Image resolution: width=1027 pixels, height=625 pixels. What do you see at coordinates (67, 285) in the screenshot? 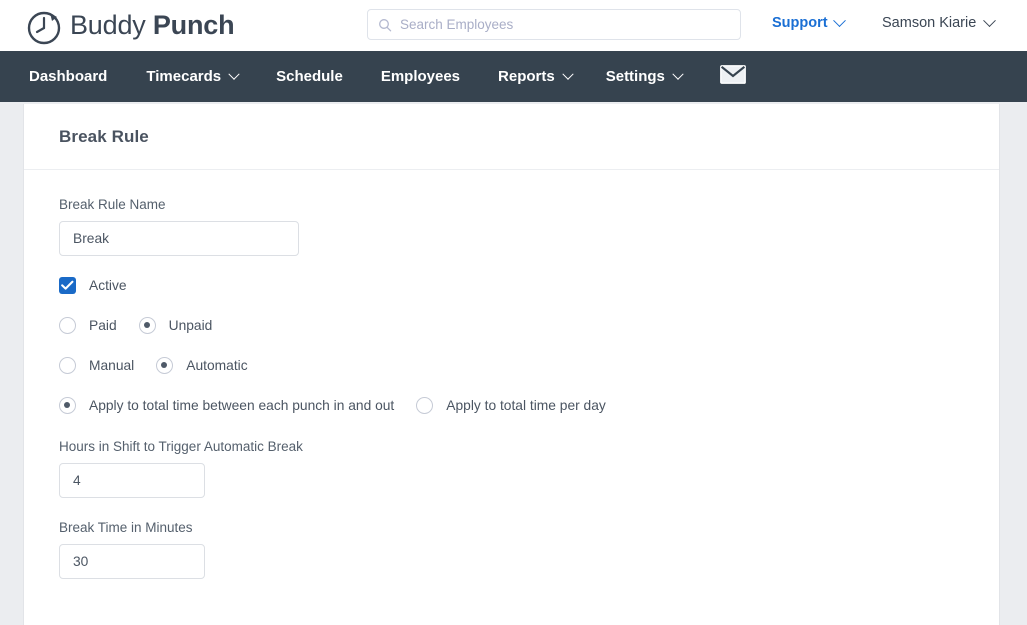
I see `active-checkbox` at bounding box center [67, 285].